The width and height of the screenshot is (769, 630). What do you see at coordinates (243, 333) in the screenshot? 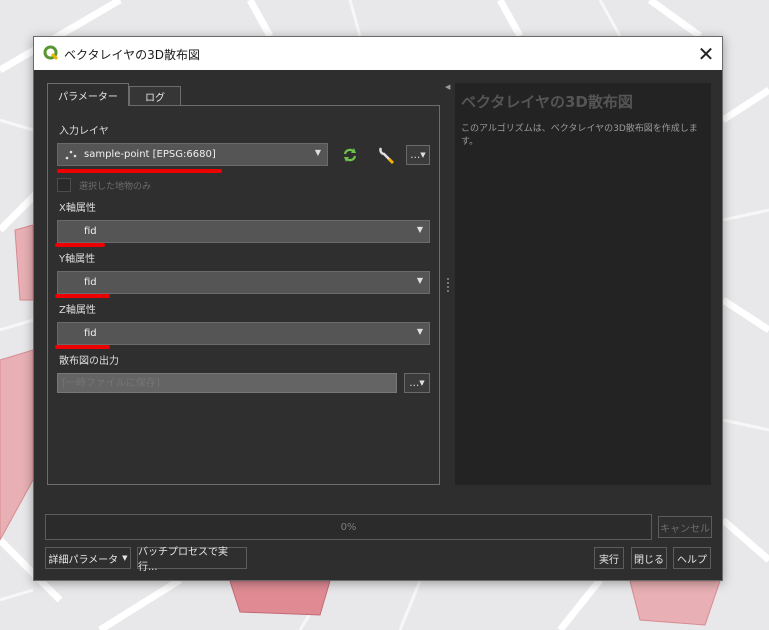
I see `z-attribute-combo: fid ▼` at bounding box center [243, 333].